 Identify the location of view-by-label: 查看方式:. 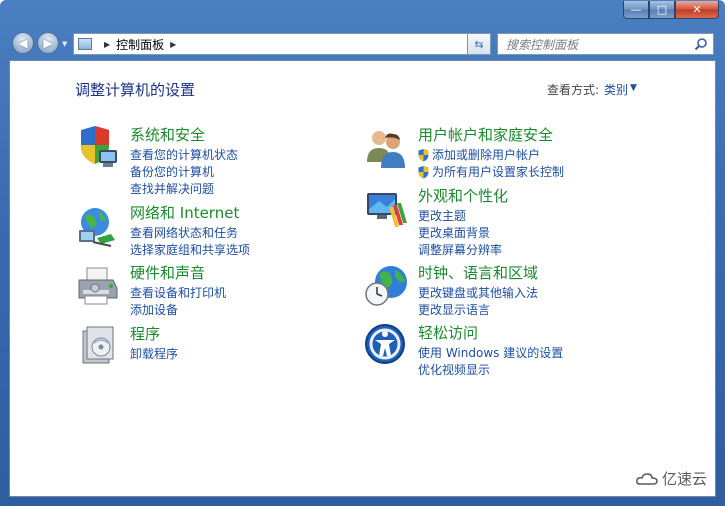
(573, 90).